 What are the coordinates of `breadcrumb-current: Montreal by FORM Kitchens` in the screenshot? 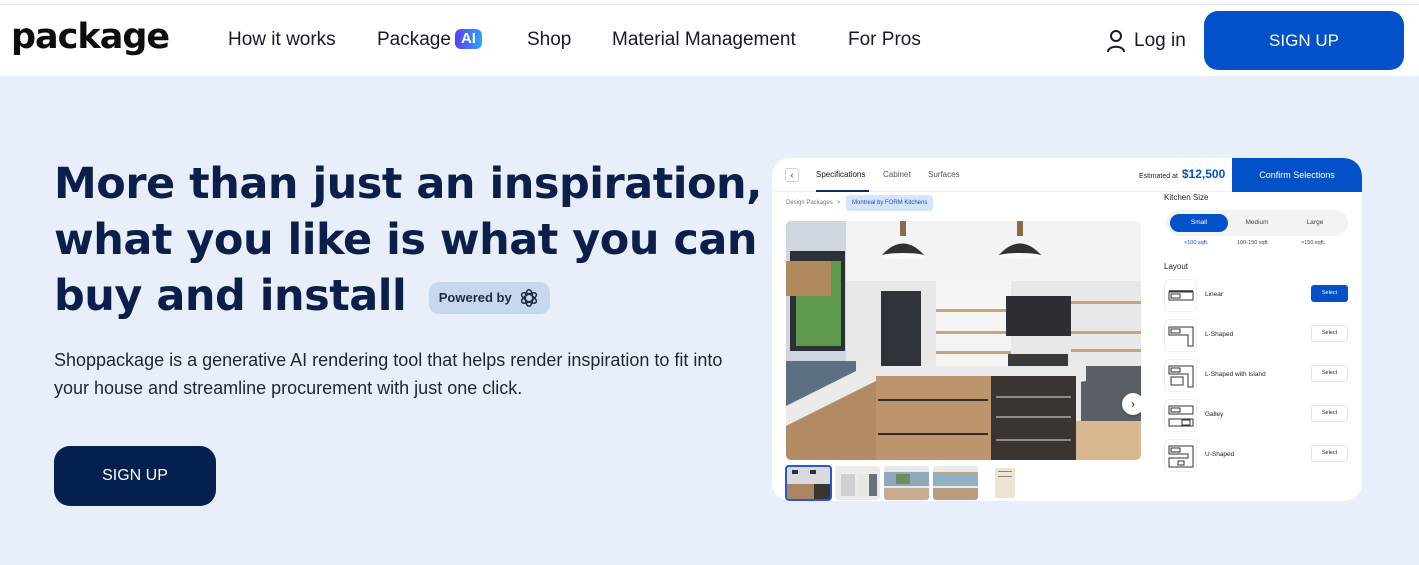 It's located at (890, 203).